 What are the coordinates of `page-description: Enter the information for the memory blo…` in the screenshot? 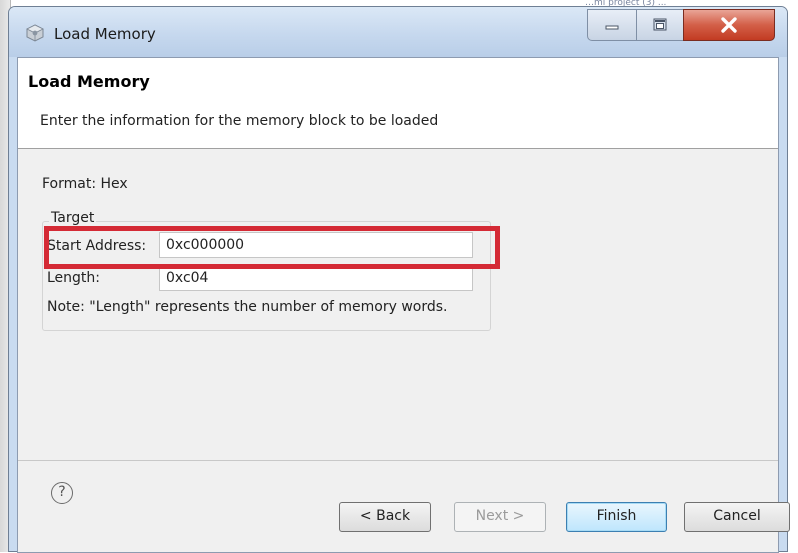 It's located at (239, 121).